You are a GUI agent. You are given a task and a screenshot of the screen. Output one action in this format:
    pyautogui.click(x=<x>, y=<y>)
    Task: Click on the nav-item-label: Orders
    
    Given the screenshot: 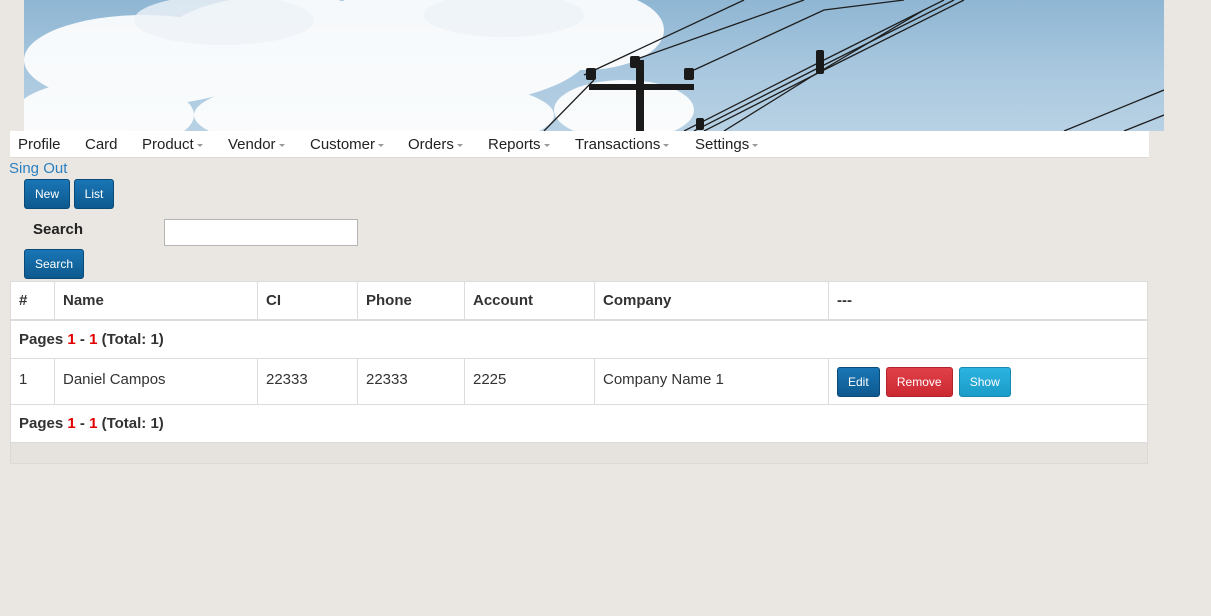 What is the action you would take?
    pyautogui.click(x=431, y=144)
    